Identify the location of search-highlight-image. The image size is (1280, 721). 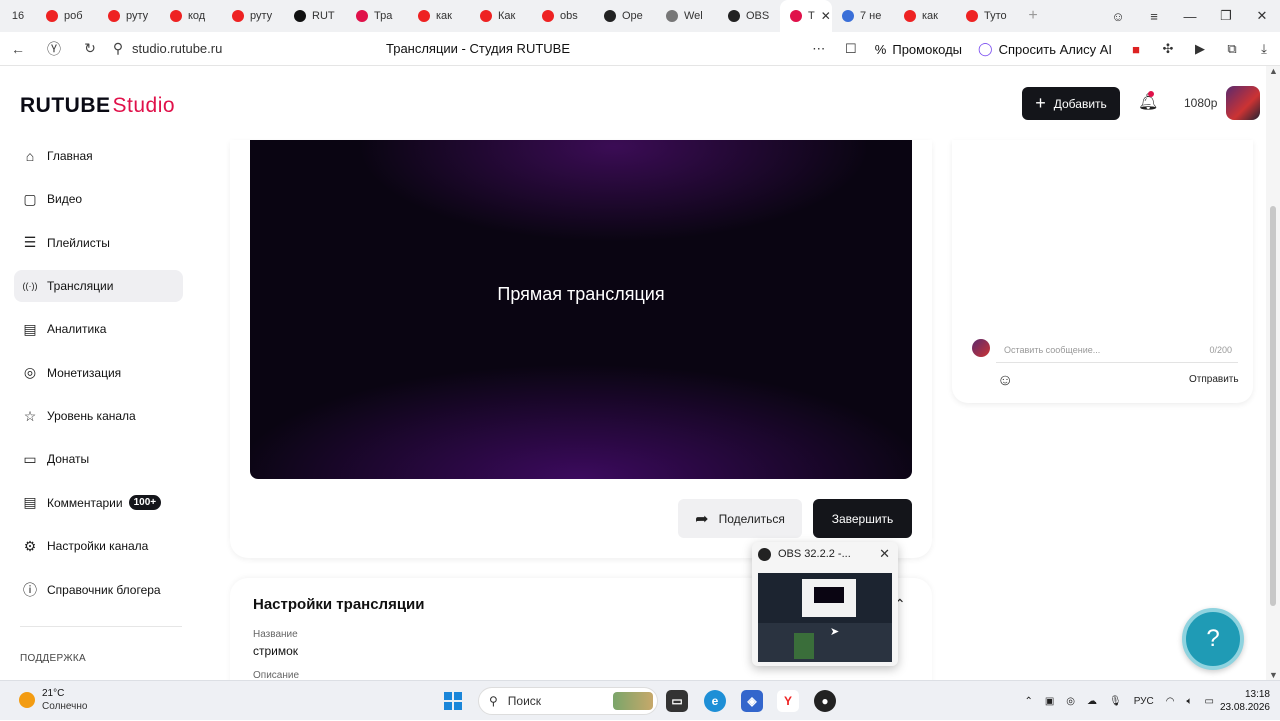
(633, 701).